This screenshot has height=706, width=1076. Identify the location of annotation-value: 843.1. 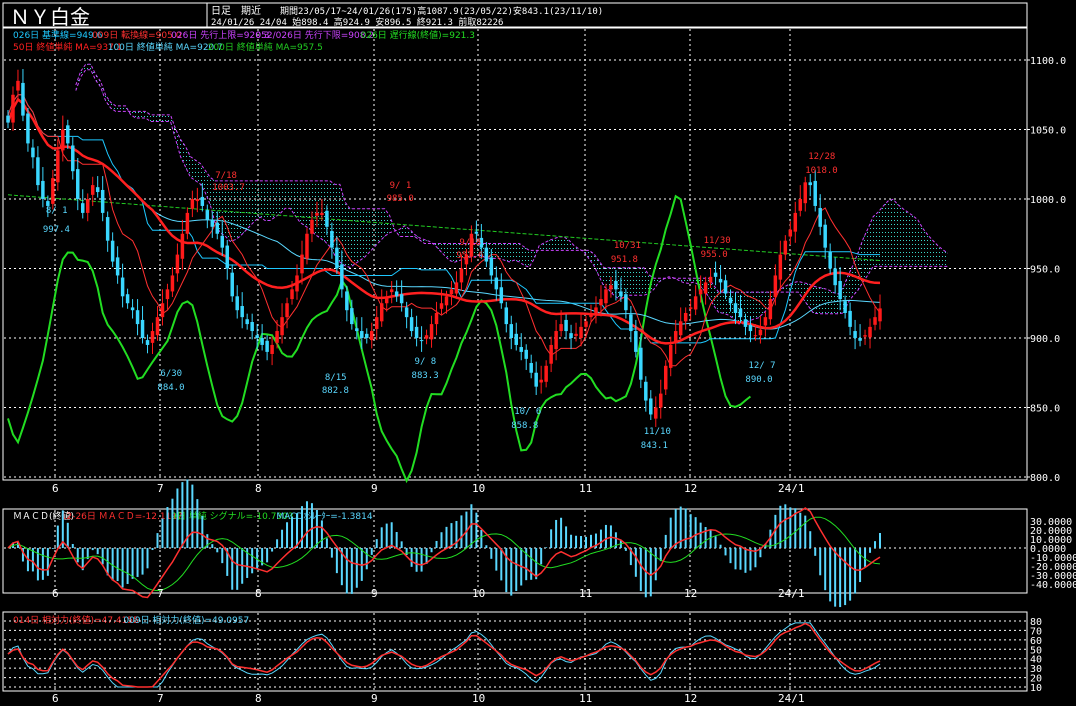
(654, 446).